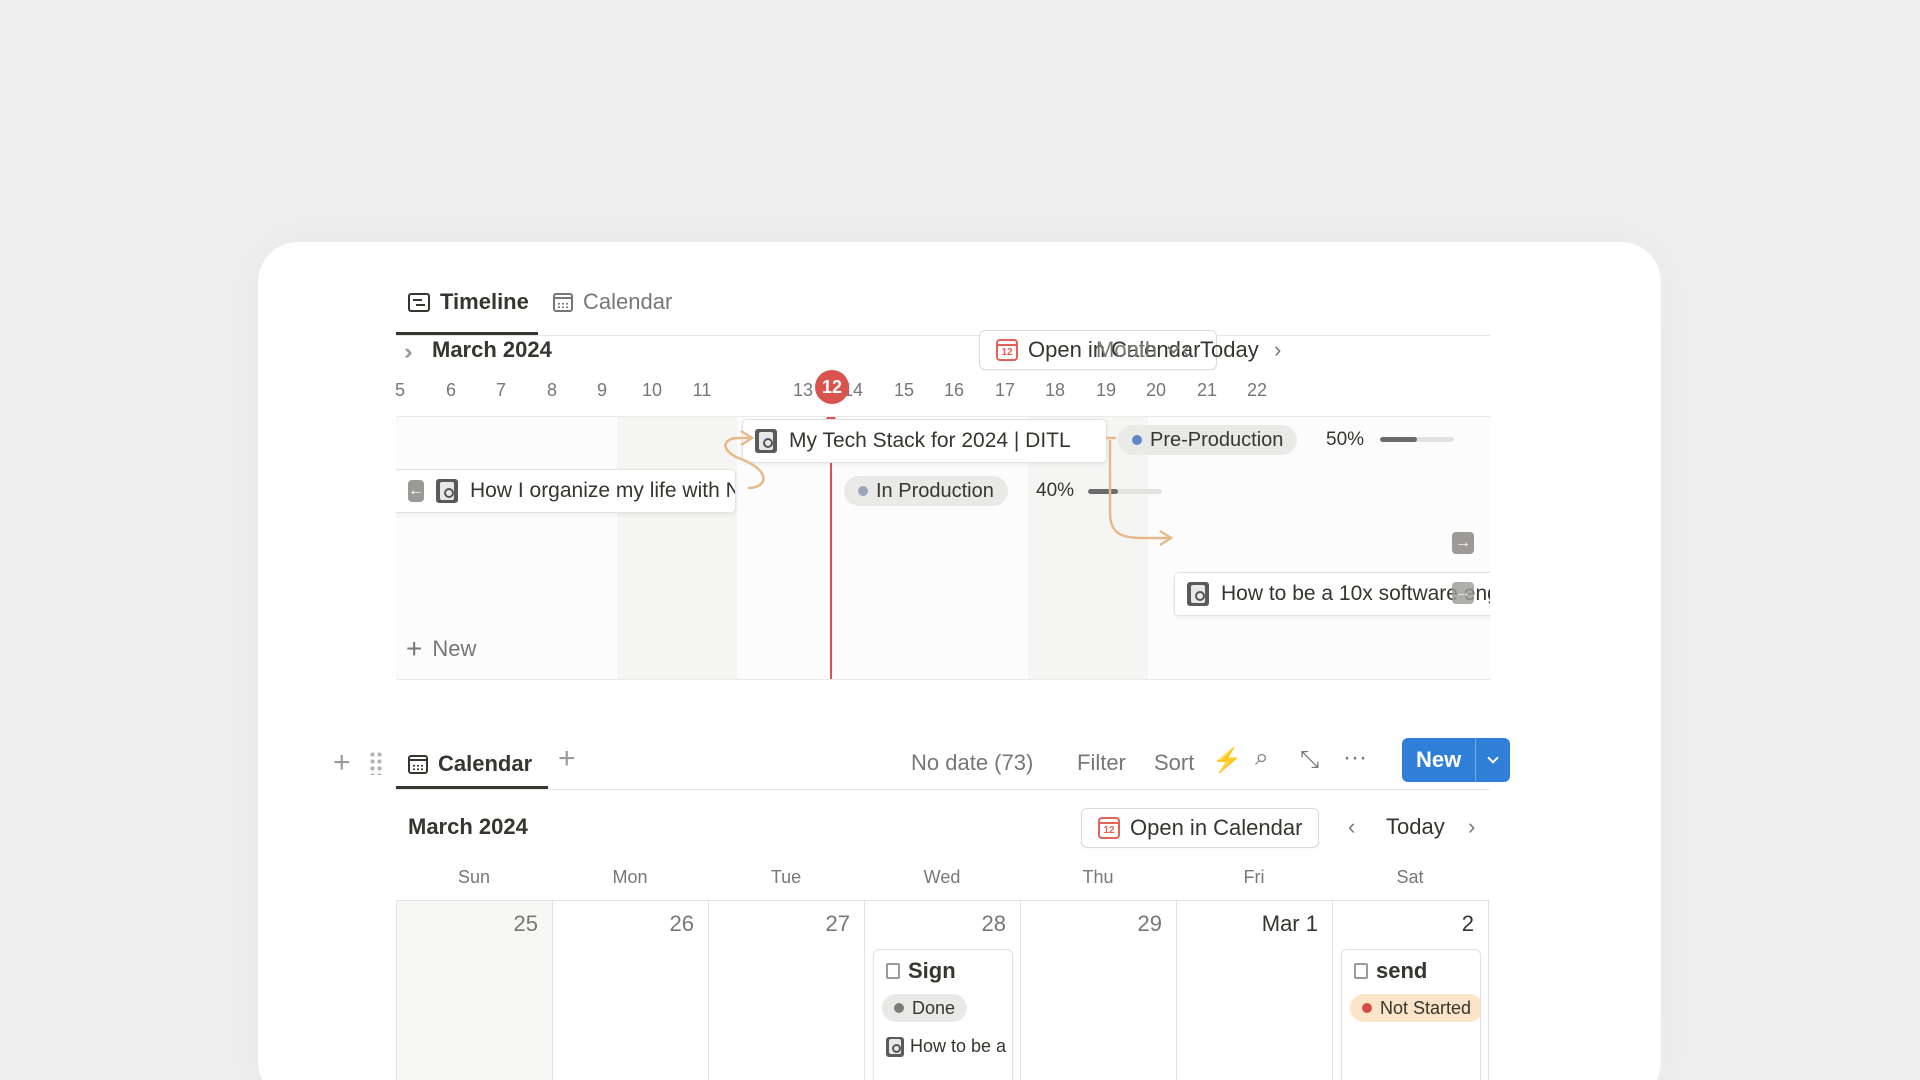 This screenshot has height=1080, width=1920. I want to click on day-label: 10, so click(652, 390).